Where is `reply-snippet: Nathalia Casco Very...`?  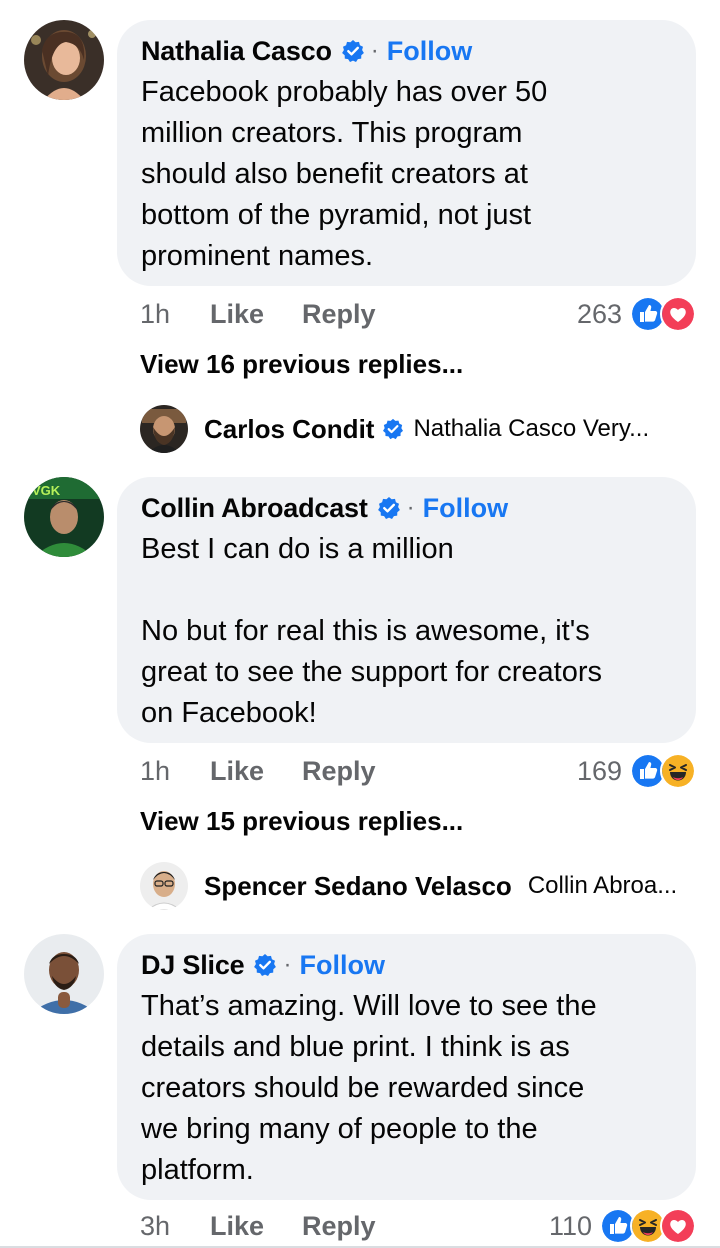
reply-snippet: Nathalia Casco Very... is located at coordinates (531, 428).